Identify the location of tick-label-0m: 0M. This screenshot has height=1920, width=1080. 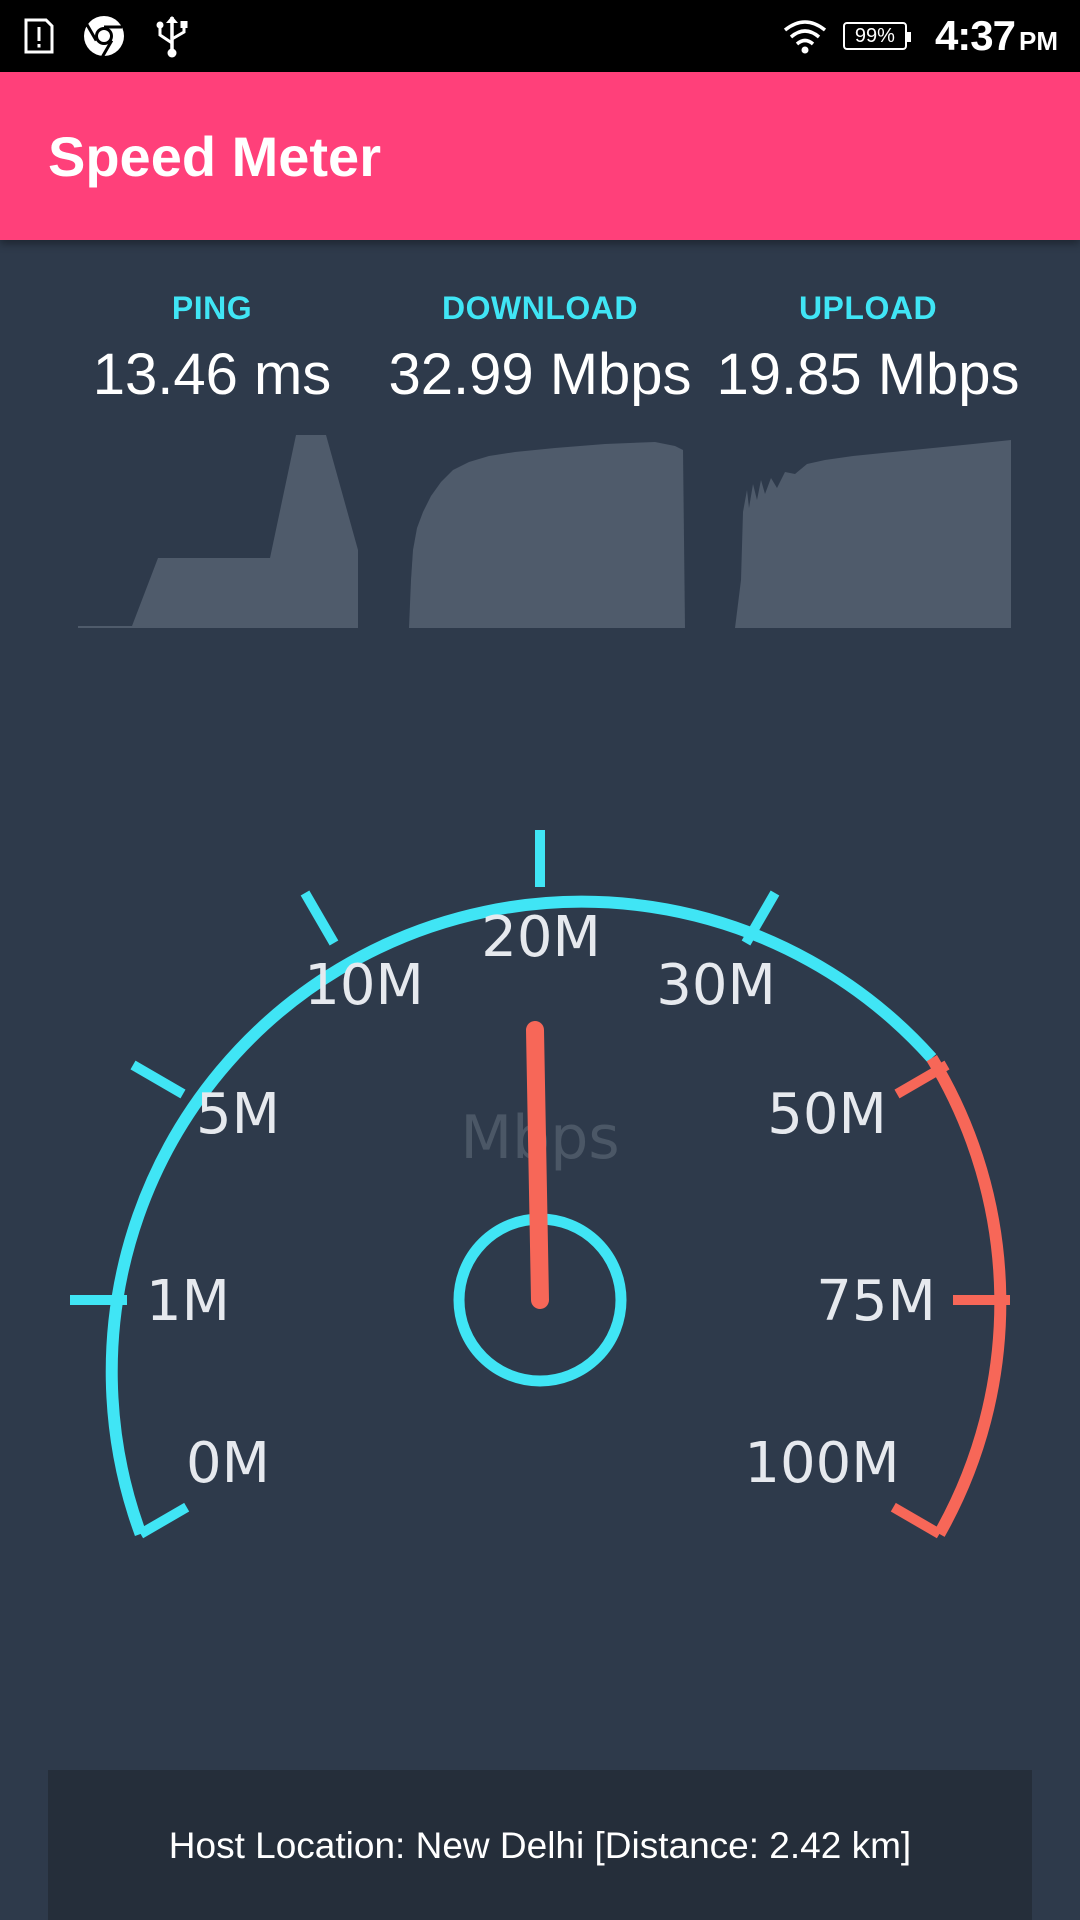
(228, 1463).